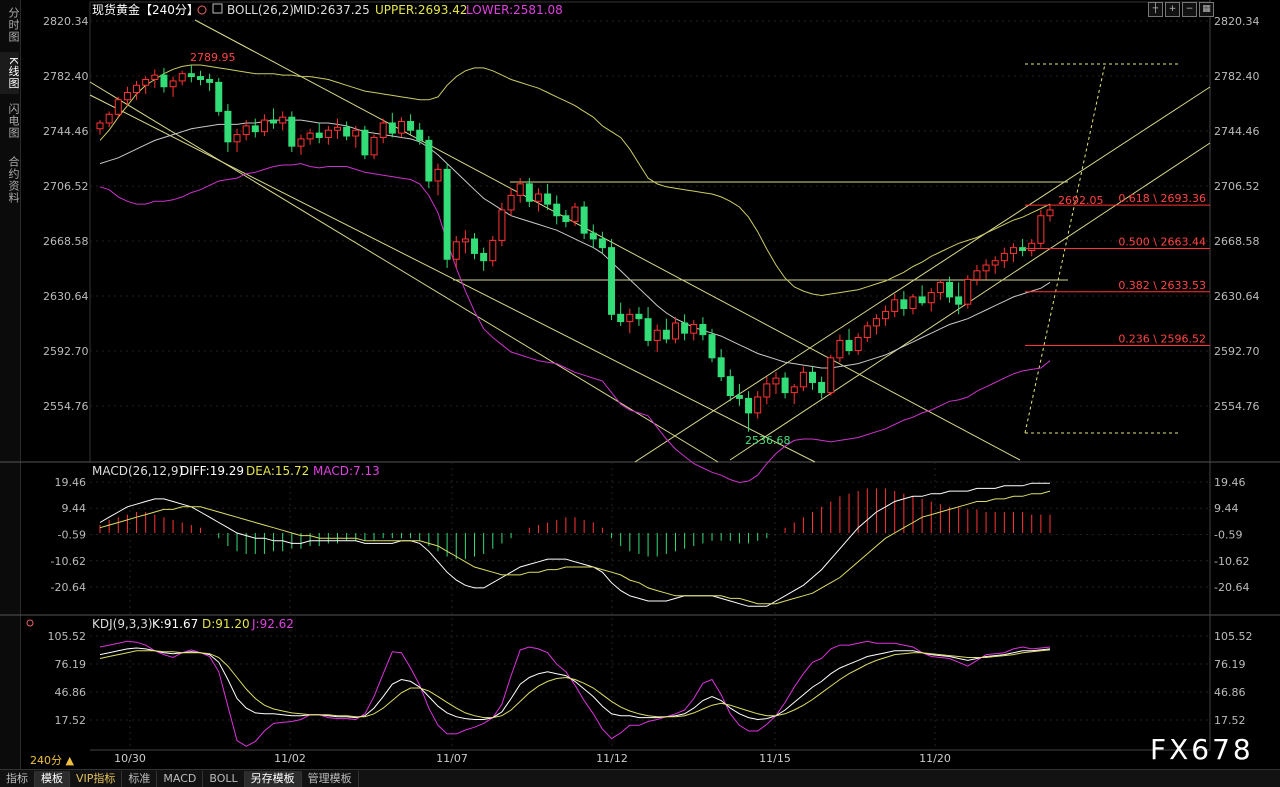 The image size is (1280, 787). What do you see at coordinates (1189, 9) in the screenshot?
I see `zoom-out-icon: −` at bounding box center [1189, 9].